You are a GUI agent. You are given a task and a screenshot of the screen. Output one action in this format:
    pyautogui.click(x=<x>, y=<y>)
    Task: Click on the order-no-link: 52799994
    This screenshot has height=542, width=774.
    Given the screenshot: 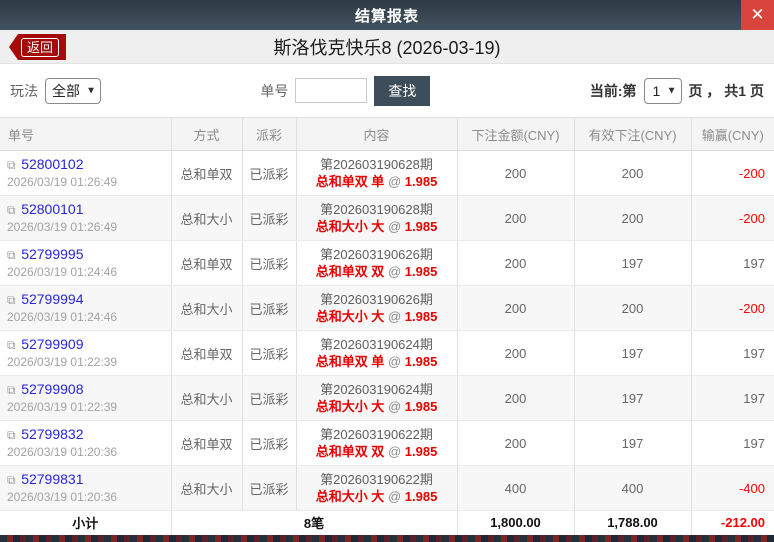 What is the action you would take?
    pyautogui.click(x=52, y=299)
    